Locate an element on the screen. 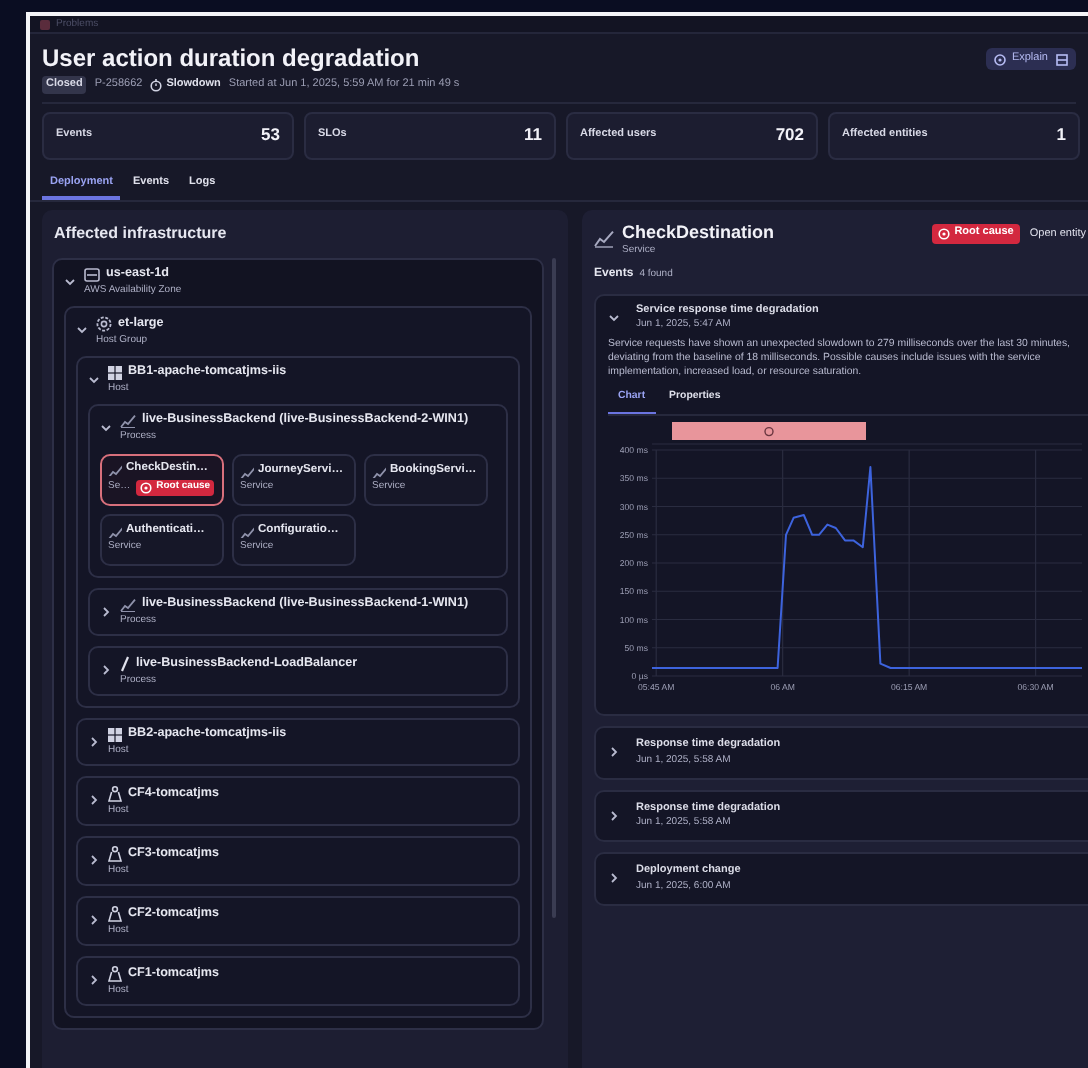  gear-icon is located at coordinates (104, 323).